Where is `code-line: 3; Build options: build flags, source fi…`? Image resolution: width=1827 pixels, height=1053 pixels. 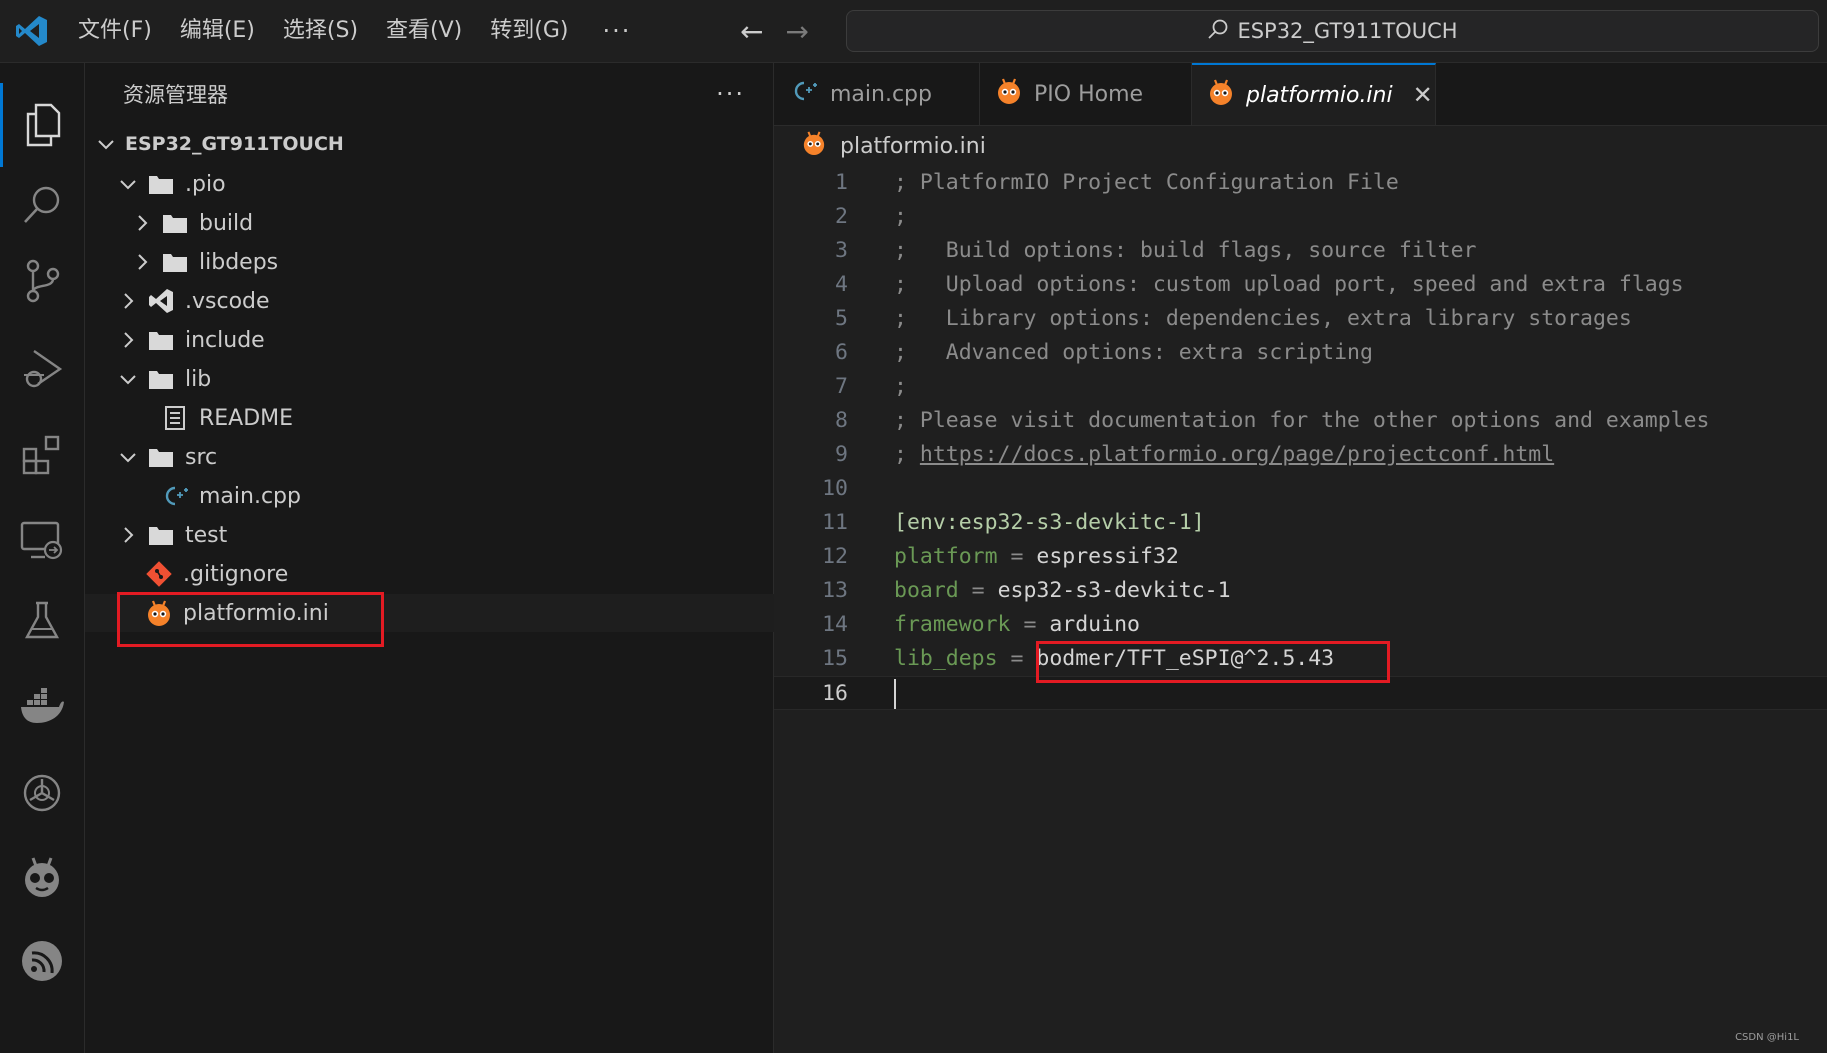 code-line: 3; Build options: build flags, source fi… is located at coordinates (1156, 250).